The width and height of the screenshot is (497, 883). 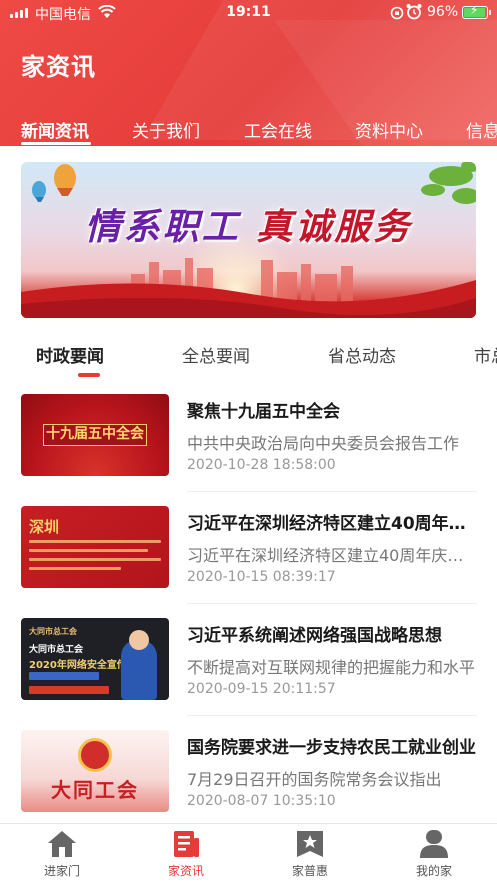 I want to click on news-title: 习近平系统阐述网络强国战略思想, so click(x=314, y=636).